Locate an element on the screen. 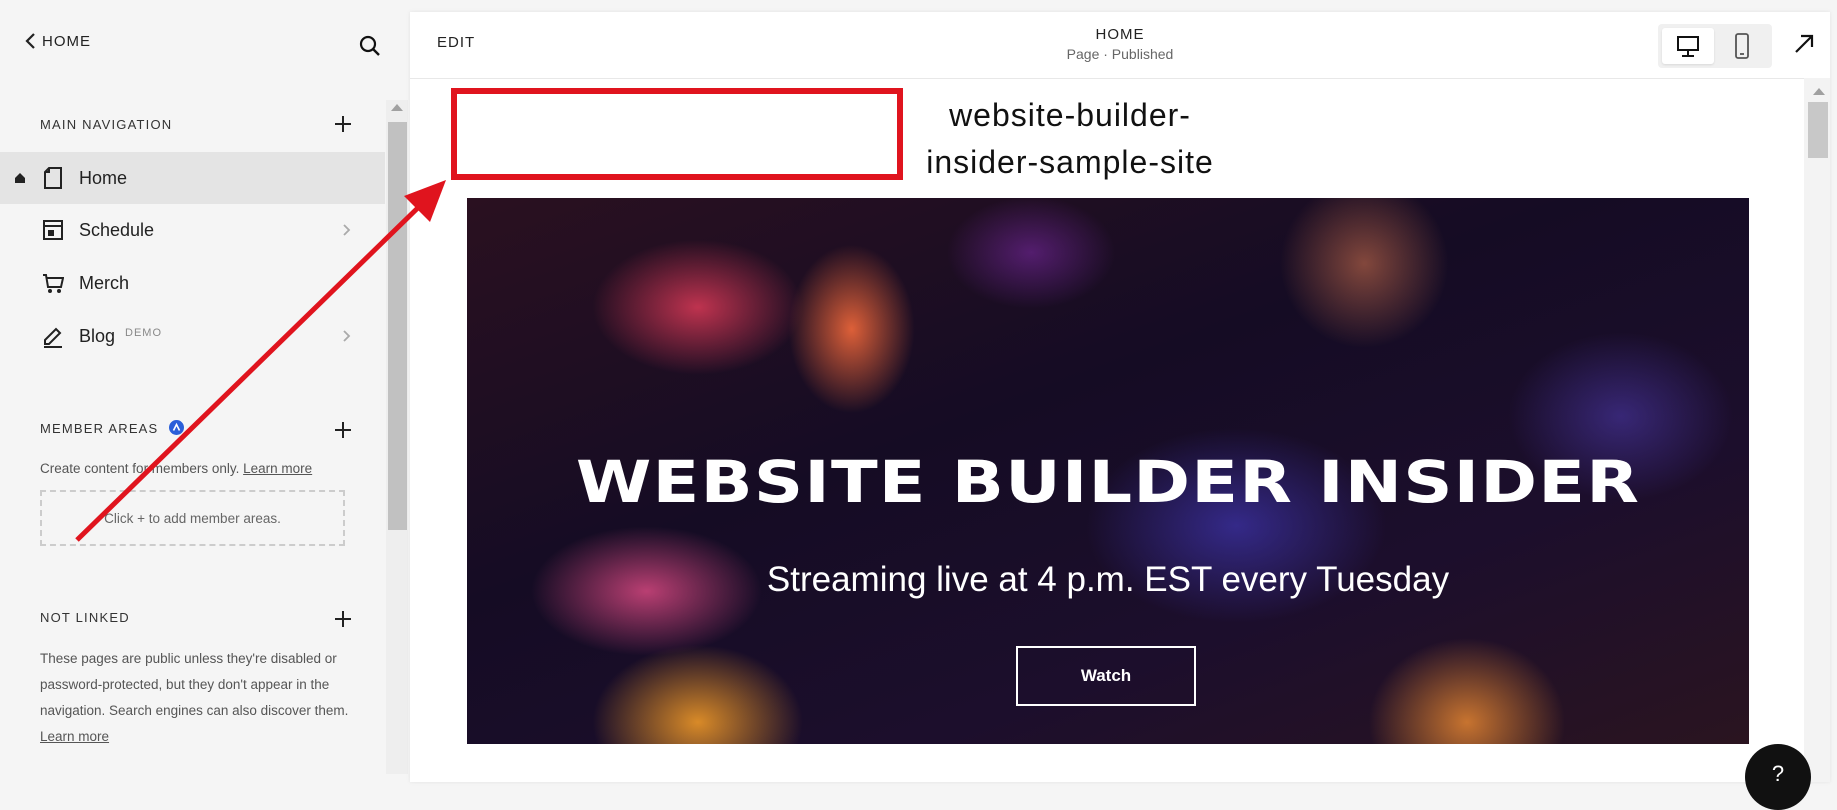 The image size is (1837, 810). blog-icon is located at coordinates (53, 337).